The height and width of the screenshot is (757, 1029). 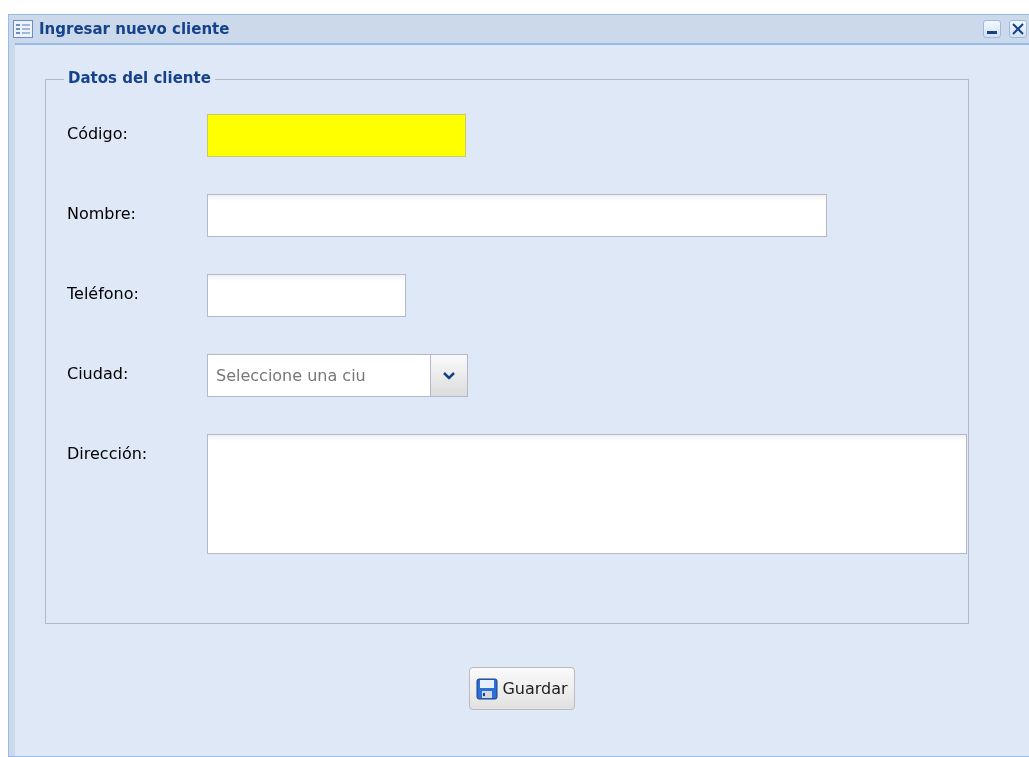 I want to click on address-field, so click(x=587, y=494).